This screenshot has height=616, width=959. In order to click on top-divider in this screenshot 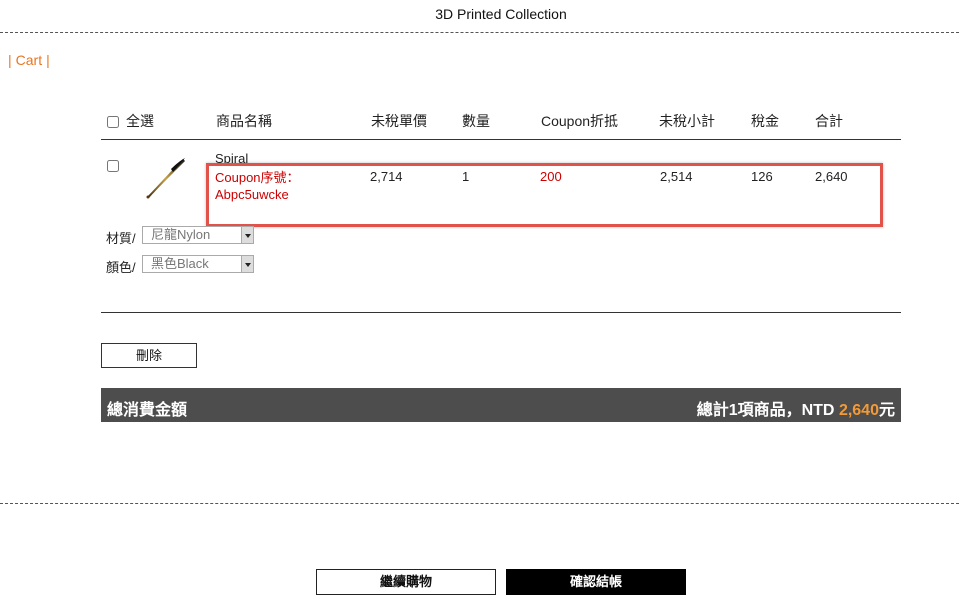, I will do `click(479, 32)`.